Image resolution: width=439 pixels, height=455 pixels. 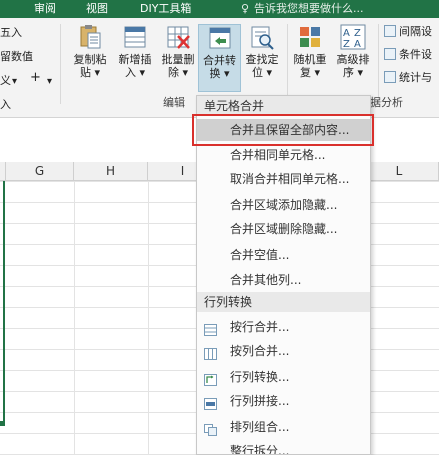 What do you see at coordinates (90, 59) in the screenshot?
I see `copy-paste-label-1: 复制粘` at bounding box center [90, 59].